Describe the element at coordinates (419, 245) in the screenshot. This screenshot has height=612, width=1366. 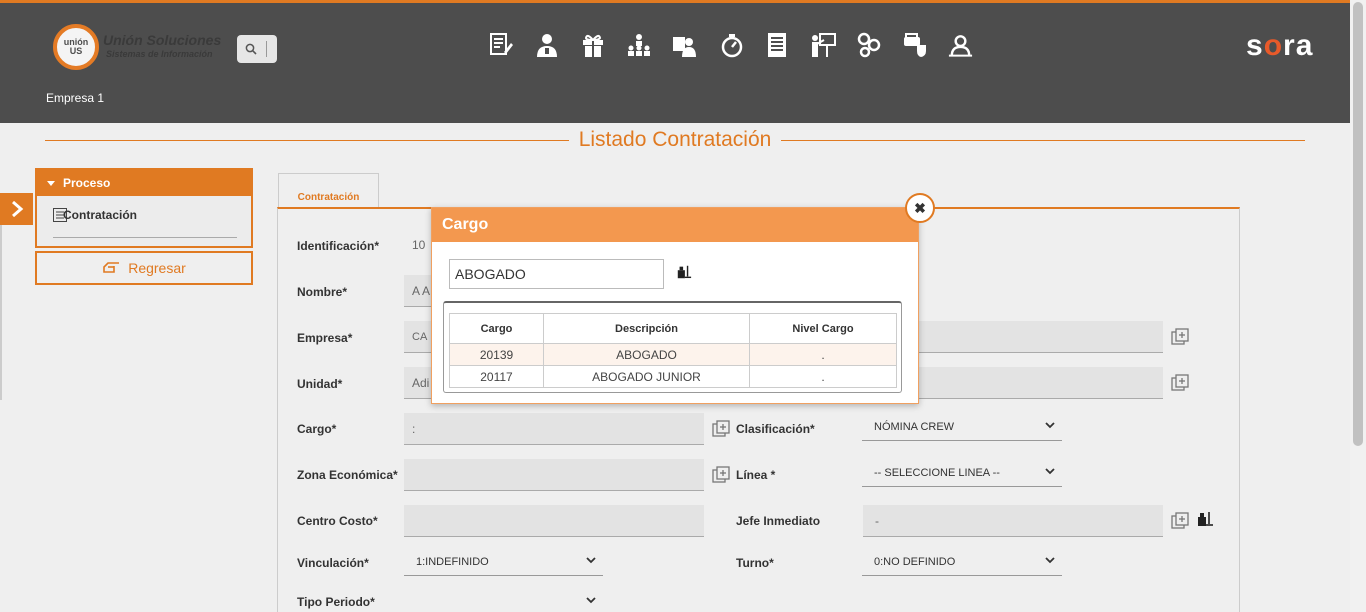
I see `identificacion-field: 10` at that location.